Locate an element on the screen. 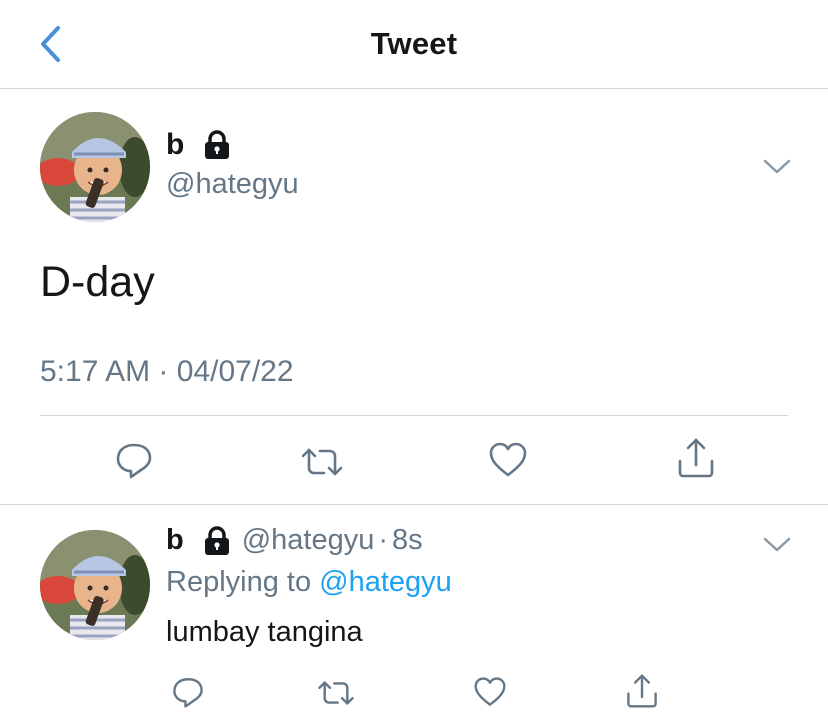 This screenshot has height=720, width=828. author-name: b is located at coordinates (175, 145).